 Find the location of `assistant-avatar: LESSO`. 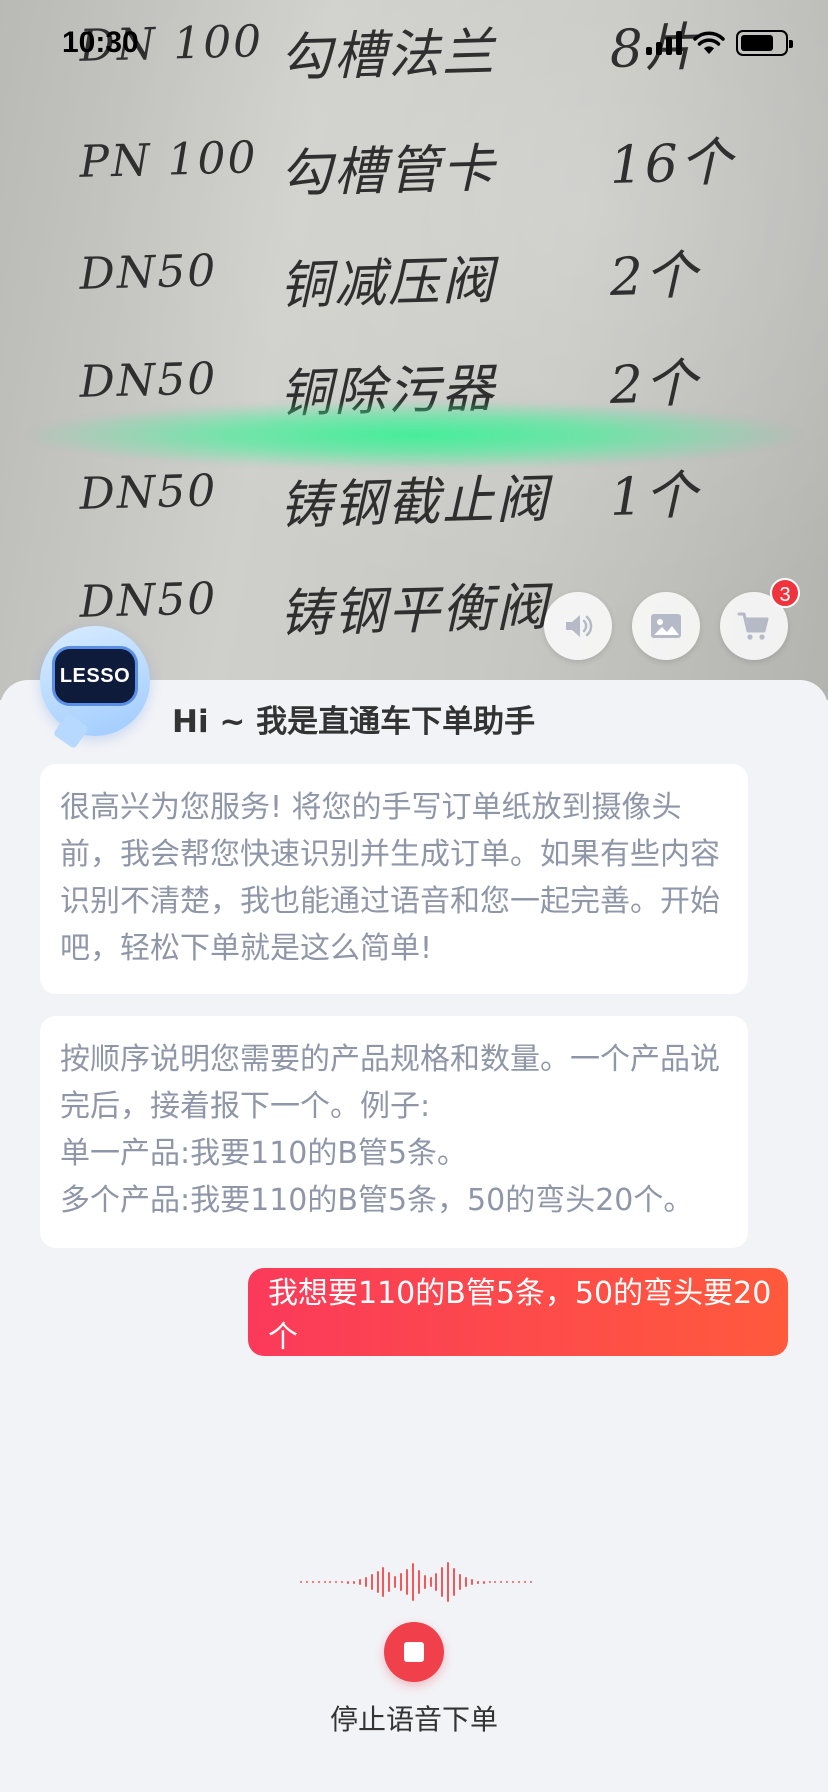

assistant-avatar: LESSO is located at coordinates (95, 681).